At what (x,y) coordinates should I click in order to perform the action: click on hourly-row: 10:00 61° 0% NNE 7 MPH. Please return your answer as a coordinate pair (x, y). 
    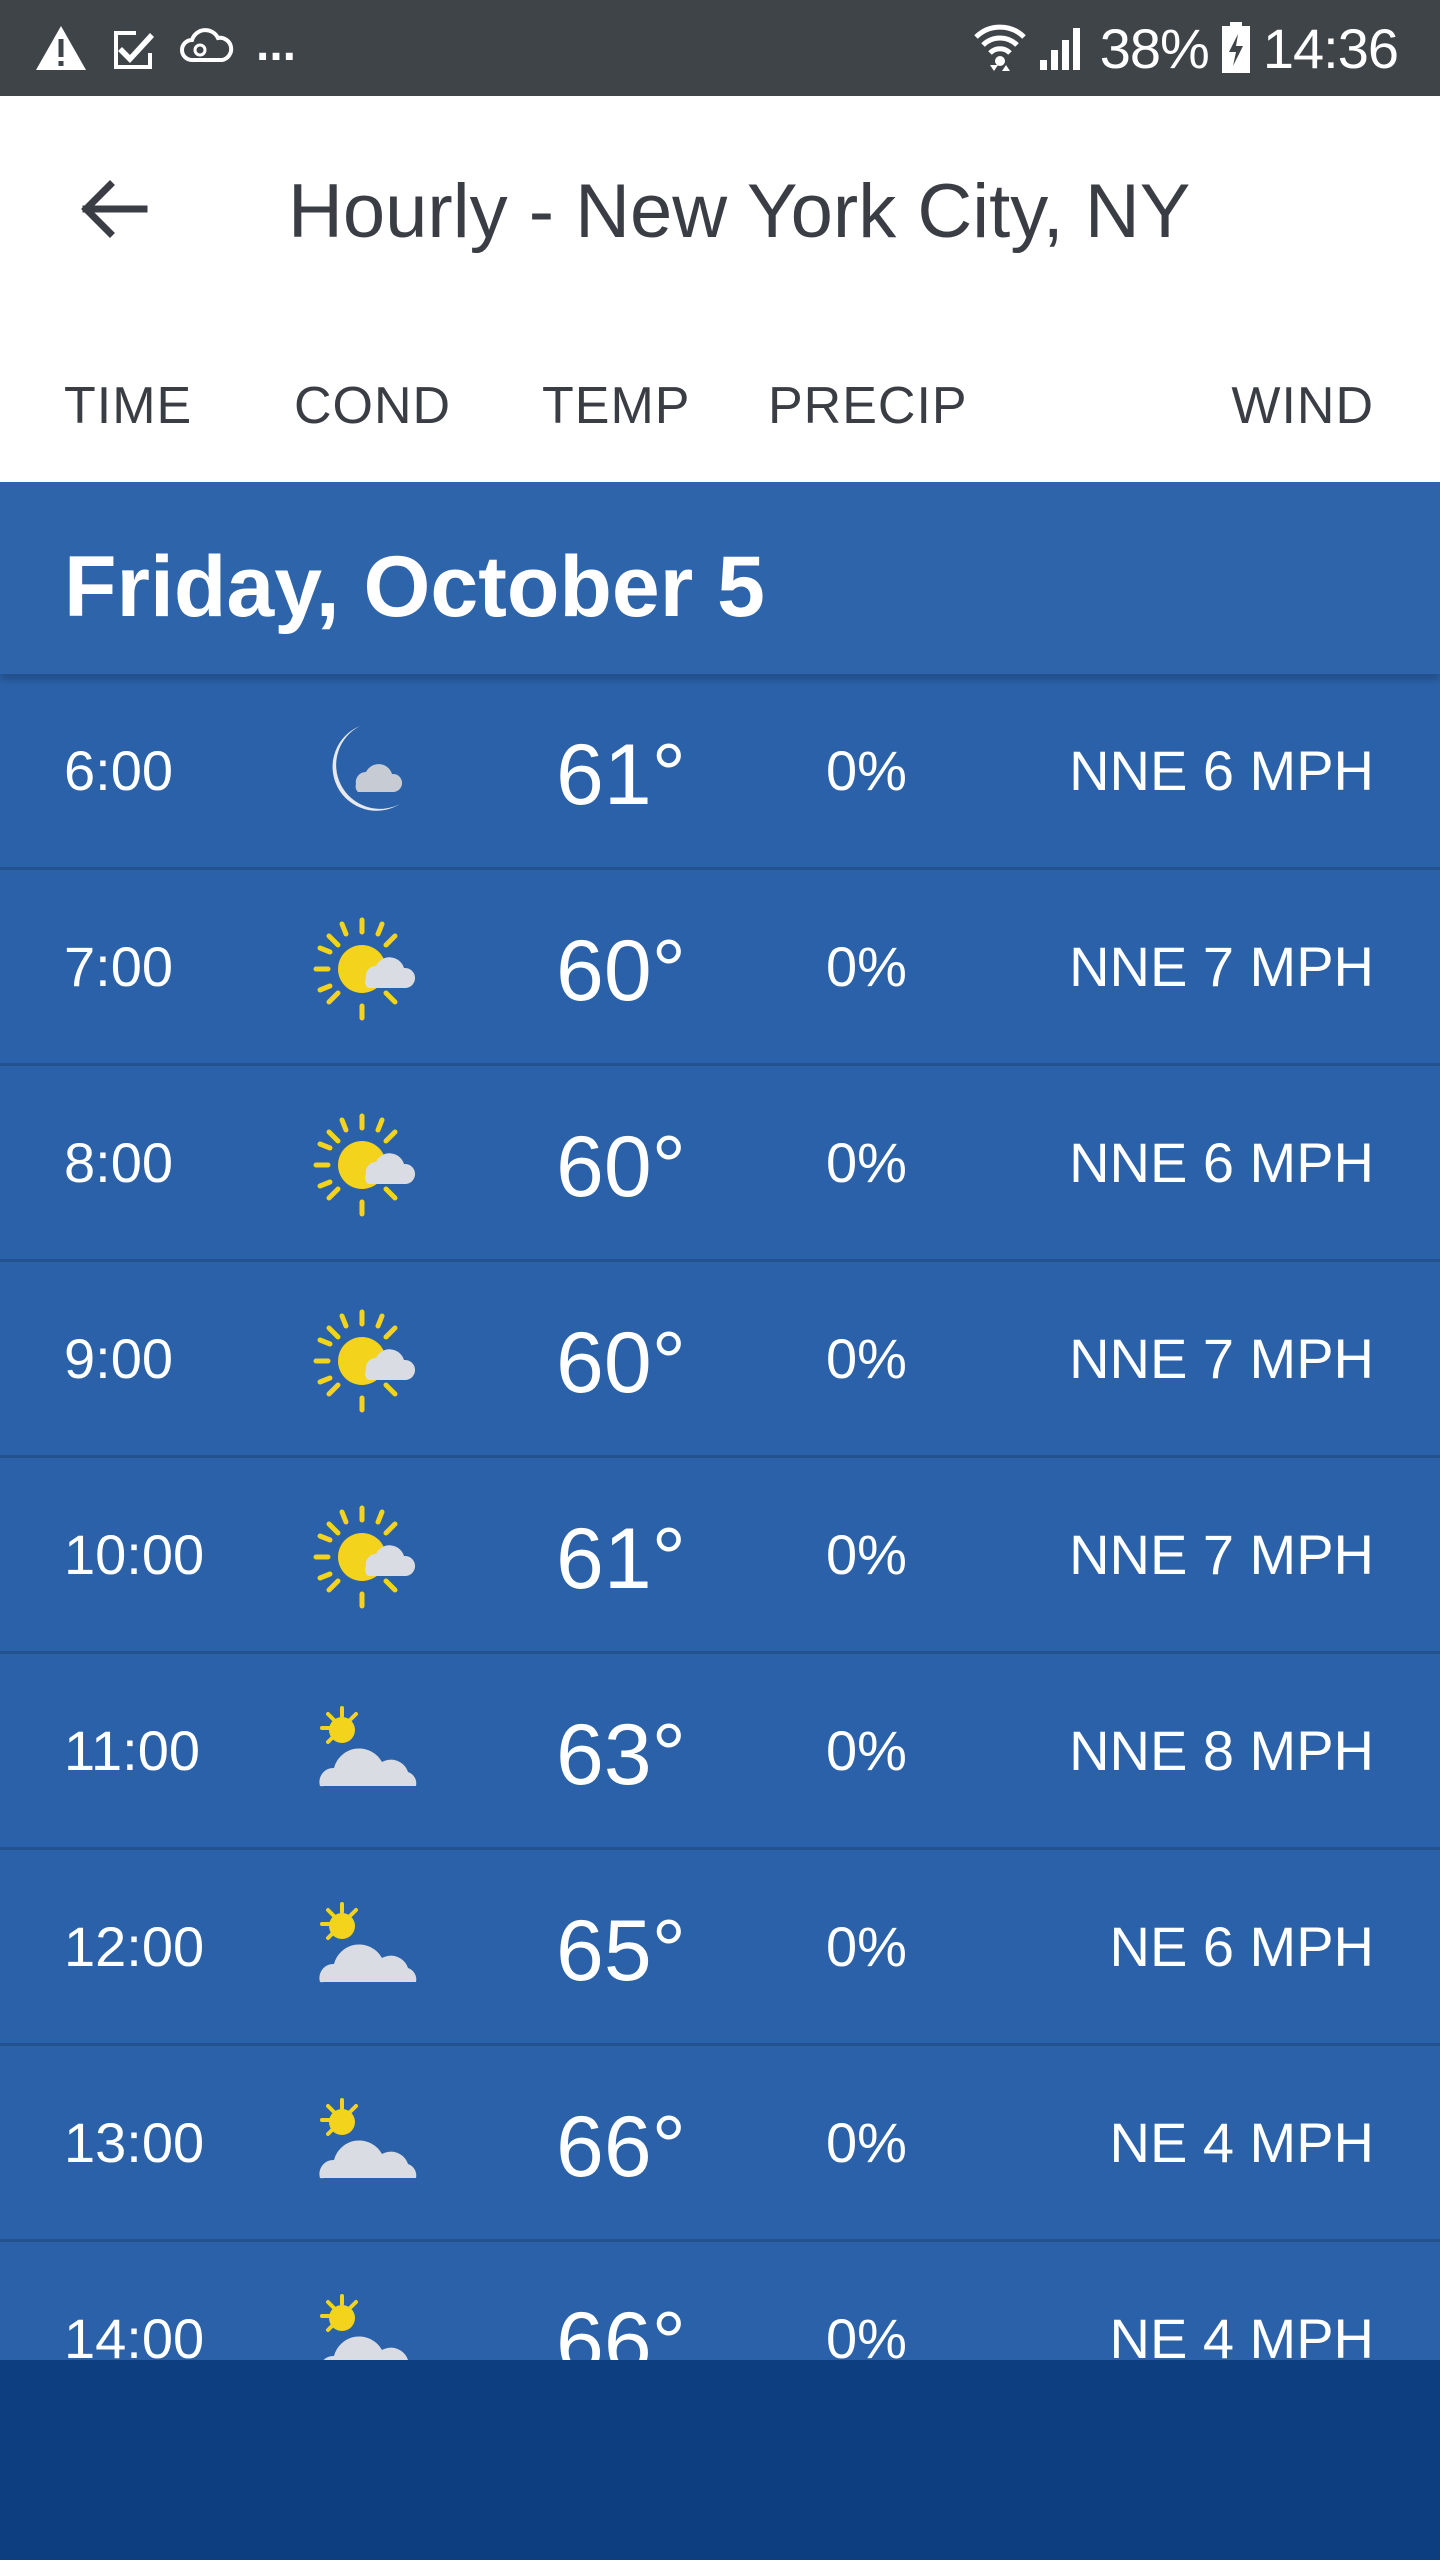
    Looking at the image, I should click on (720, 1556).